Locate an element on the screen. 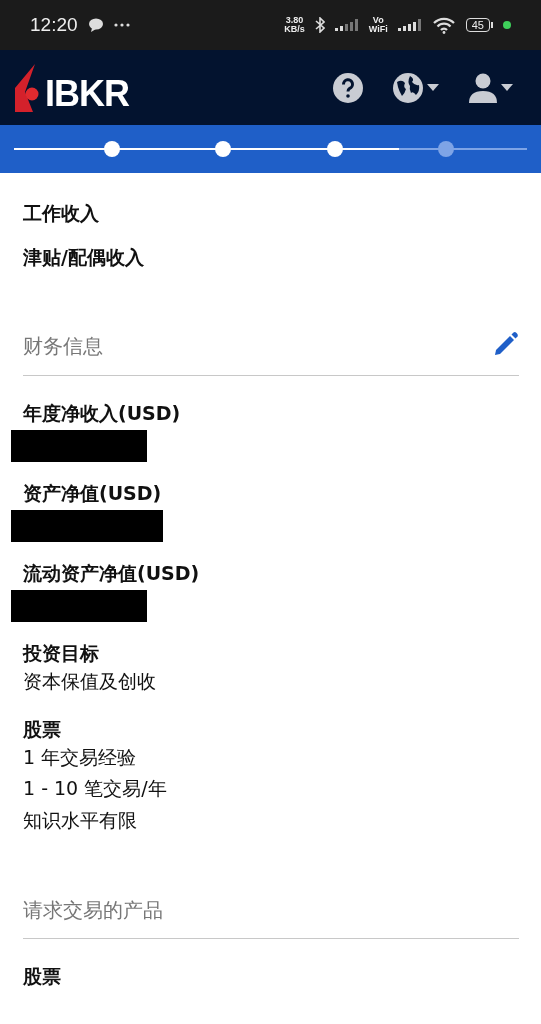 The image size is (541, 1024). field-label: 资产净值(USD) is located at coordinates (92, 493).